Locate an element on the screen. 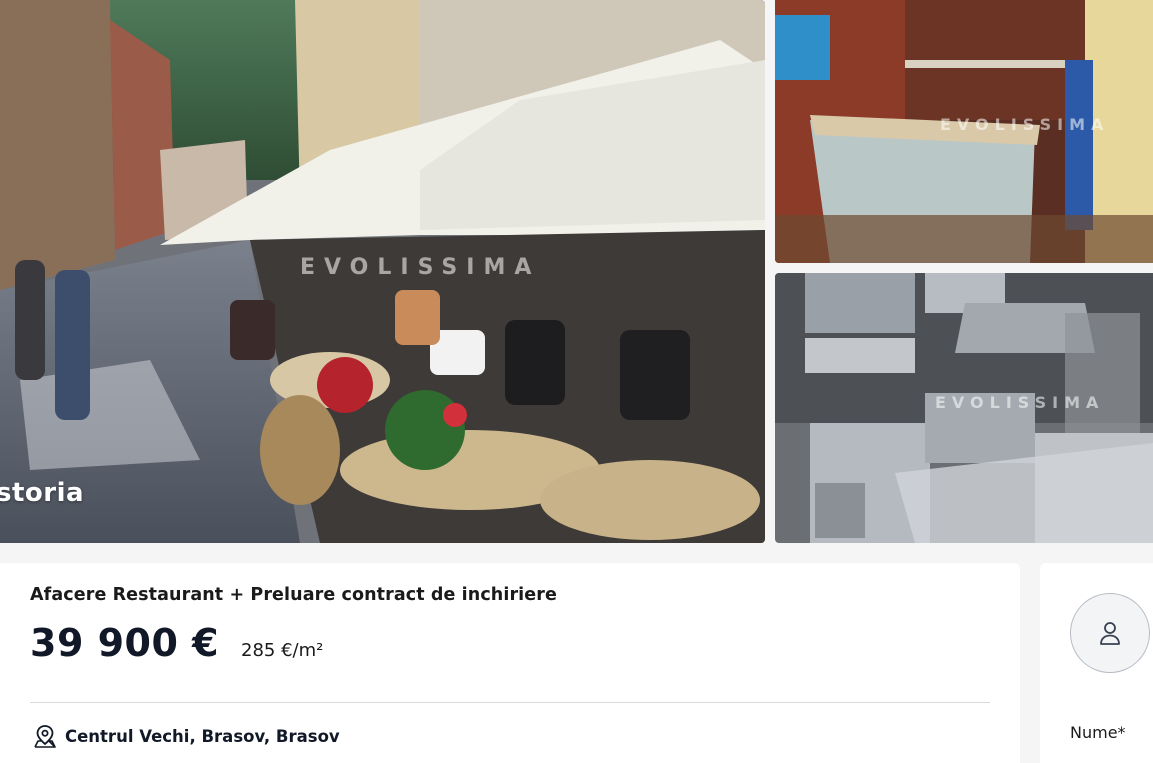  watermark-main: EVOLISSIMA is located at coordinates (420, 267).